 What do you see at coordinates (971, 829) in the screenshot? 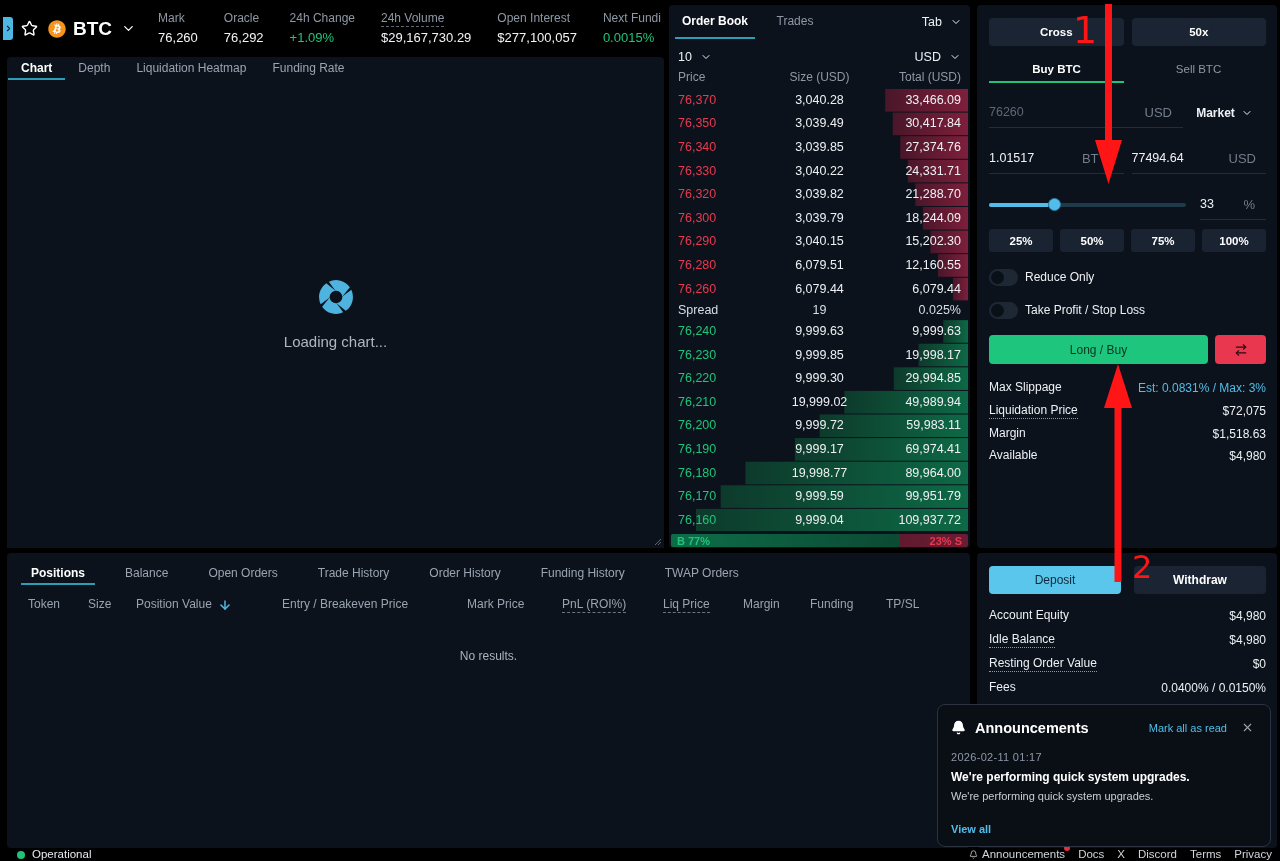
I see `view-all-link: View all` at bounding box center [971, 829].